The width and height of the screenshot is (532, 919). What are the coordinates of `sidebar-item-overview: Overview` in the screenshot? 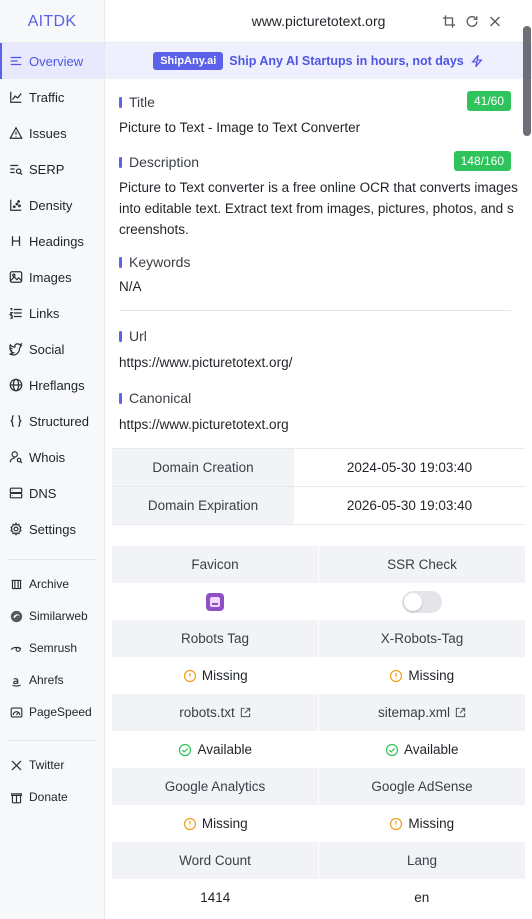 It's located at (52, 61).